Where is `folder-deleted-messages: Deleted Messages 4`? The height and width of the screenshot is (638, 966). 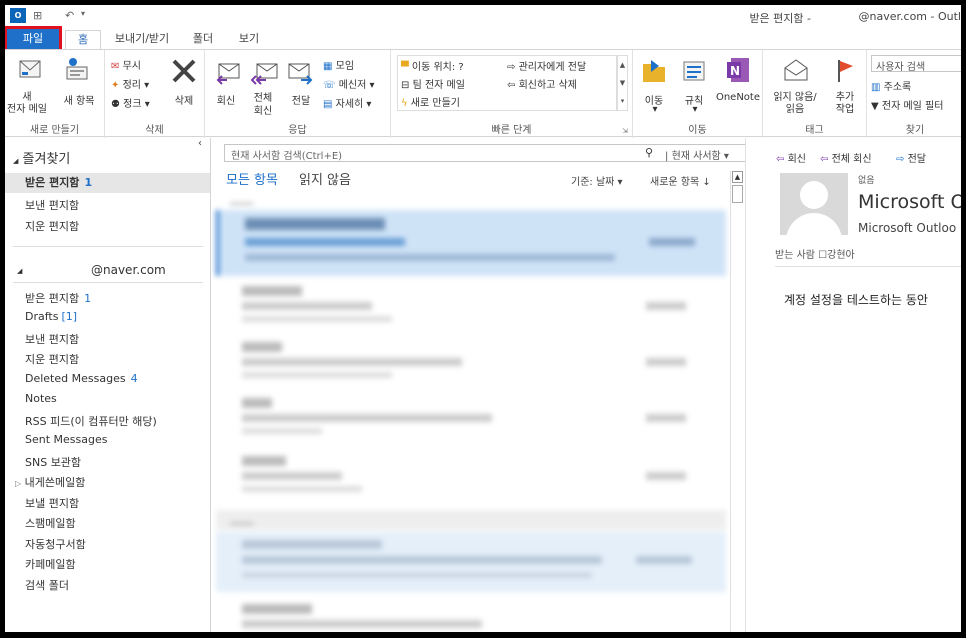 folder-deleted-messages: Deleted Messages 4 is located at coordinates (81, 378).